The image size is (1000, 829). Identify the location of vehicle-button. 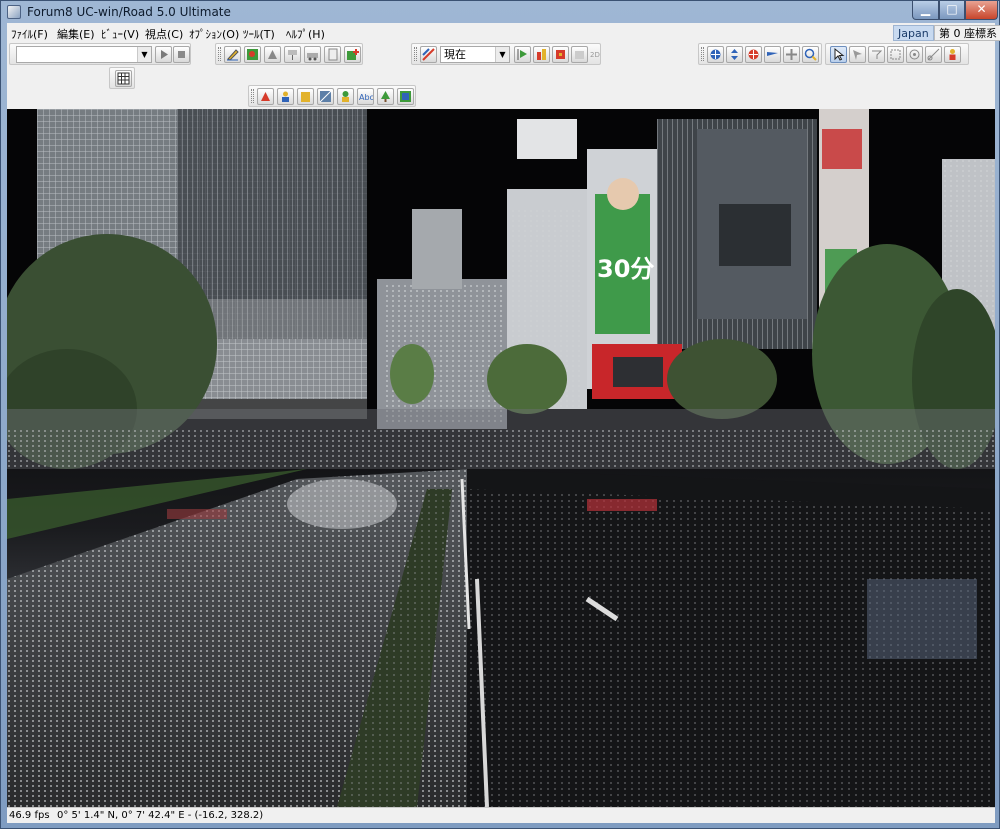
(312, 54).